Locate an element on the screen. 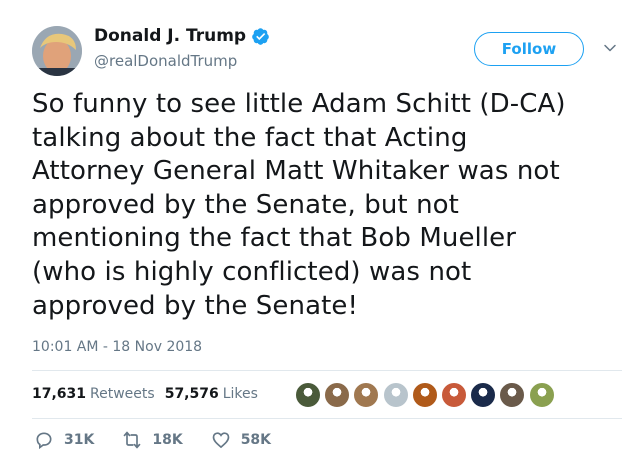 Image resolution: width=640 pixels, height=465 pixels. likes-stat: 57,576 Likes is located at coordinates (211, 394).